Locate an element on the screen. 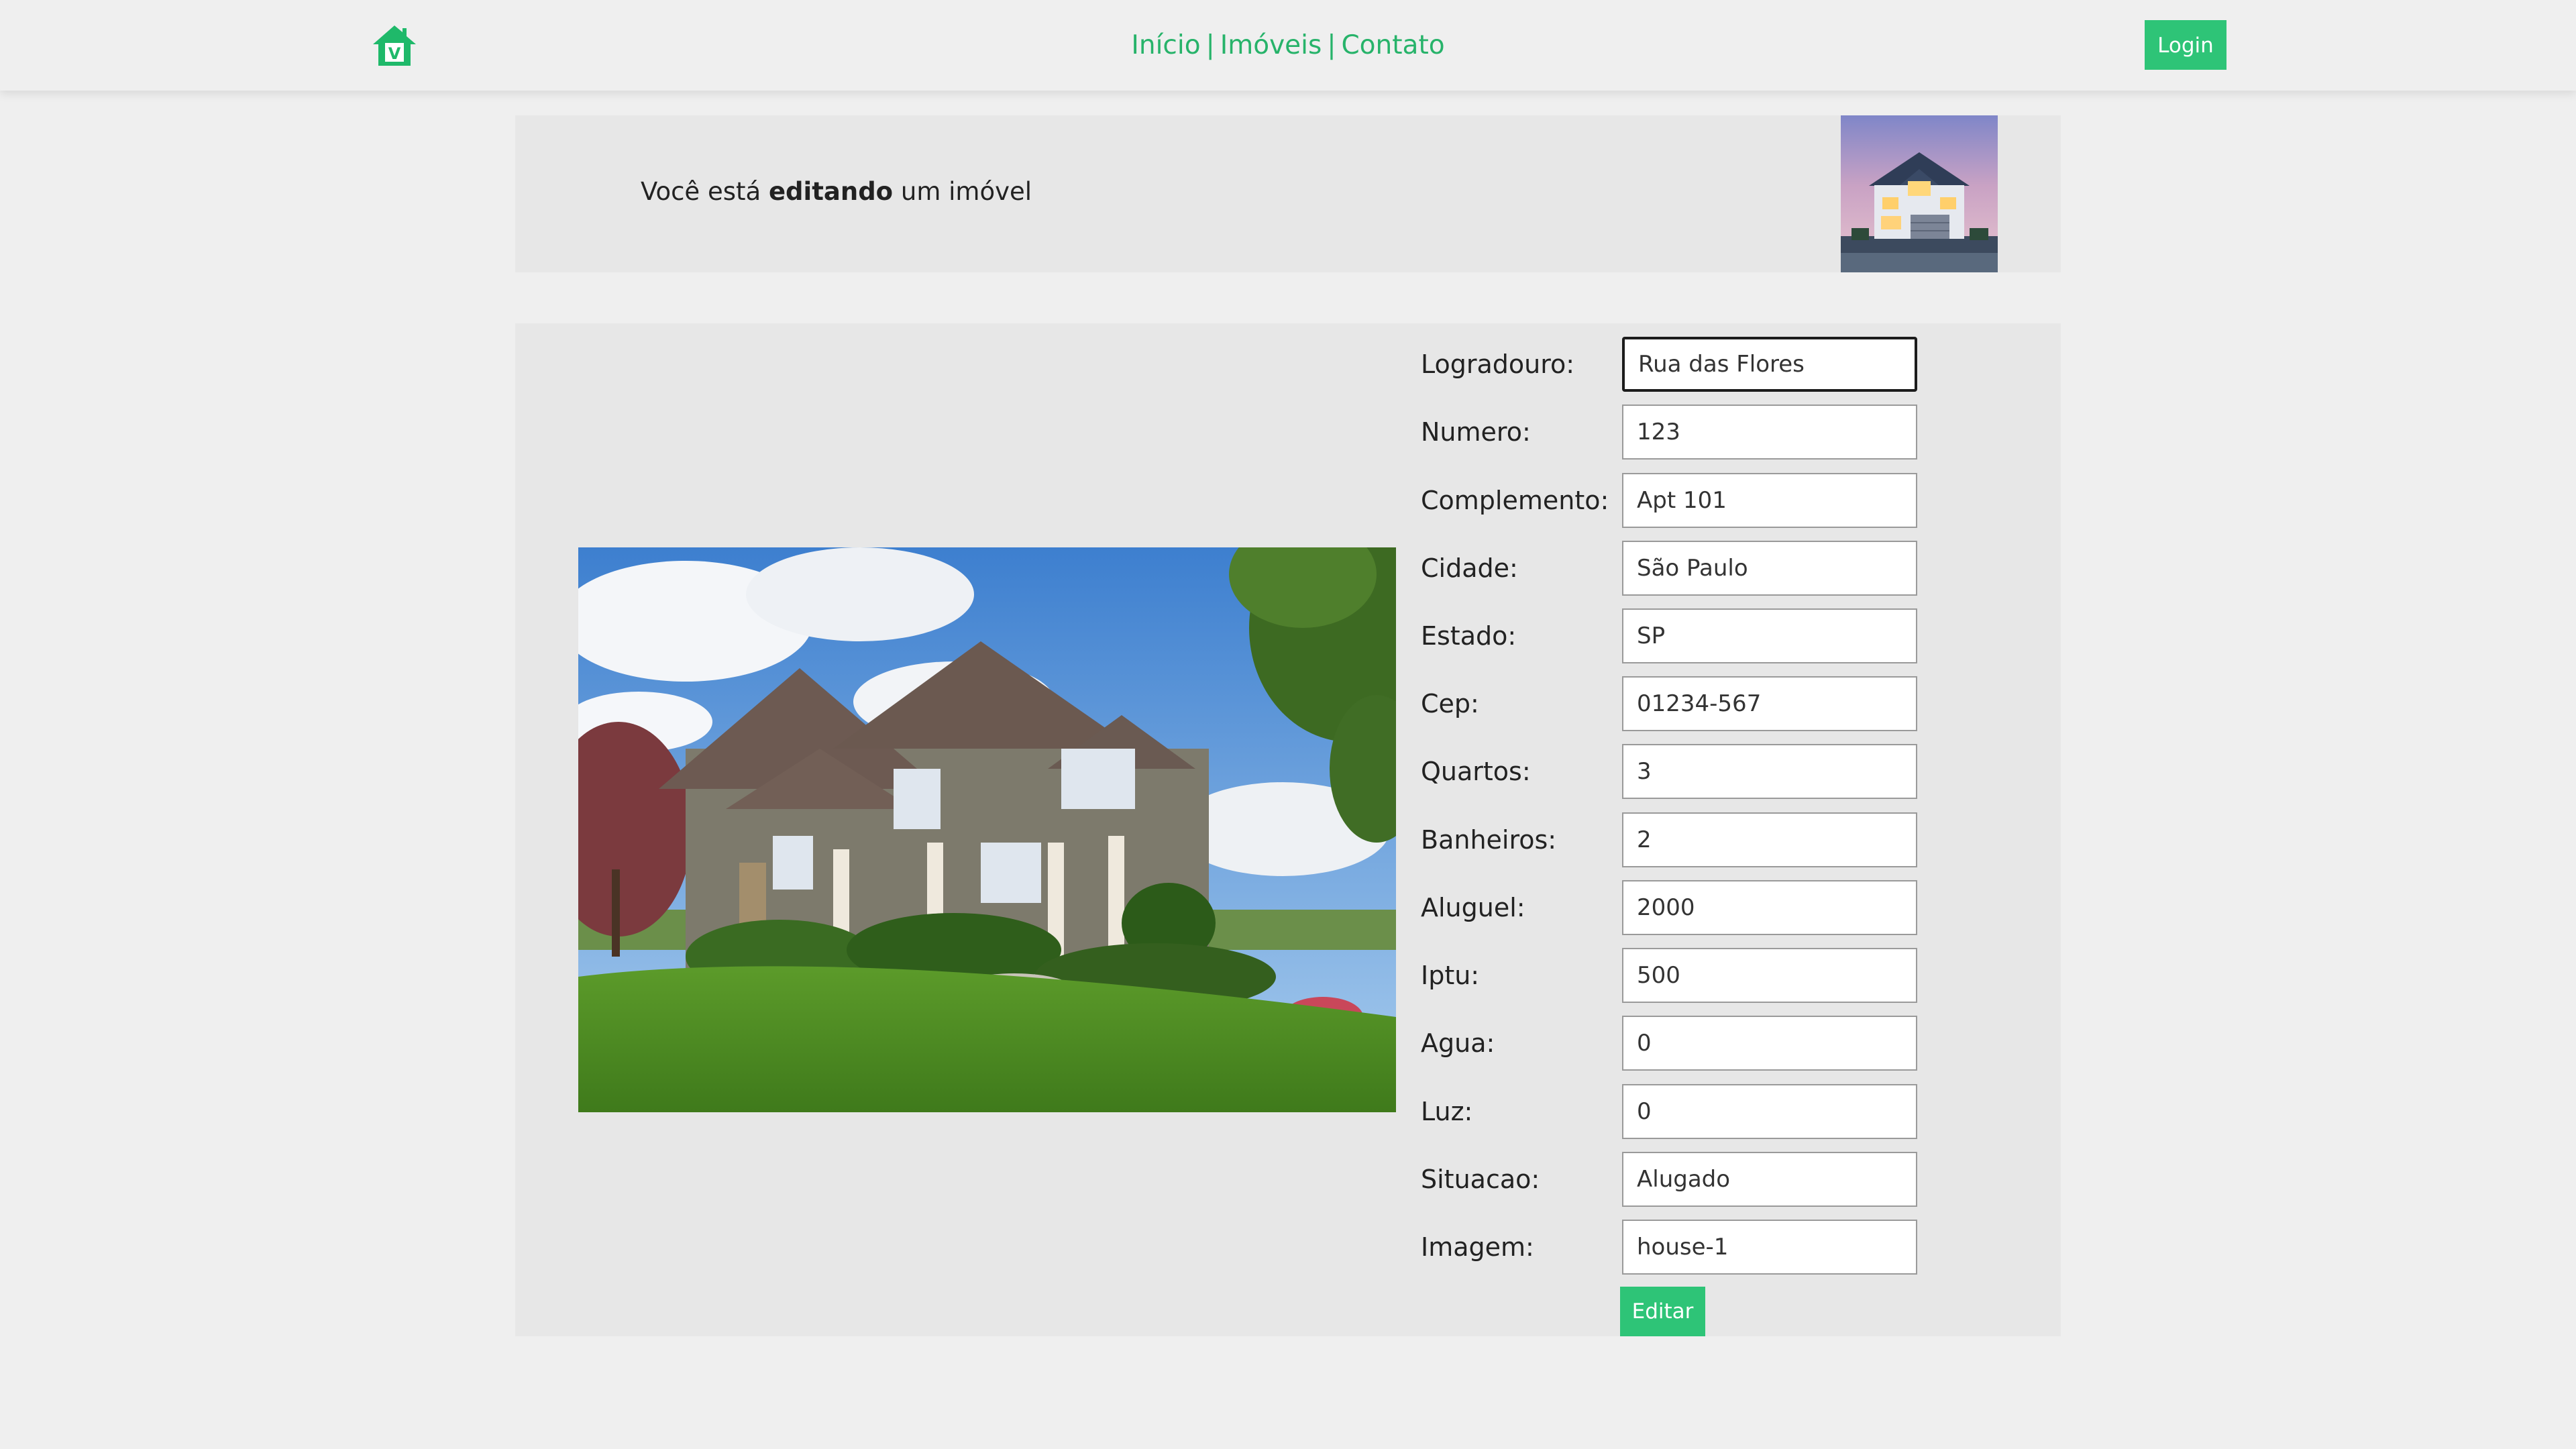 The image size is (2576, 1449). aluguel-label: Aluguel: is located at coordinates (1473, 907).